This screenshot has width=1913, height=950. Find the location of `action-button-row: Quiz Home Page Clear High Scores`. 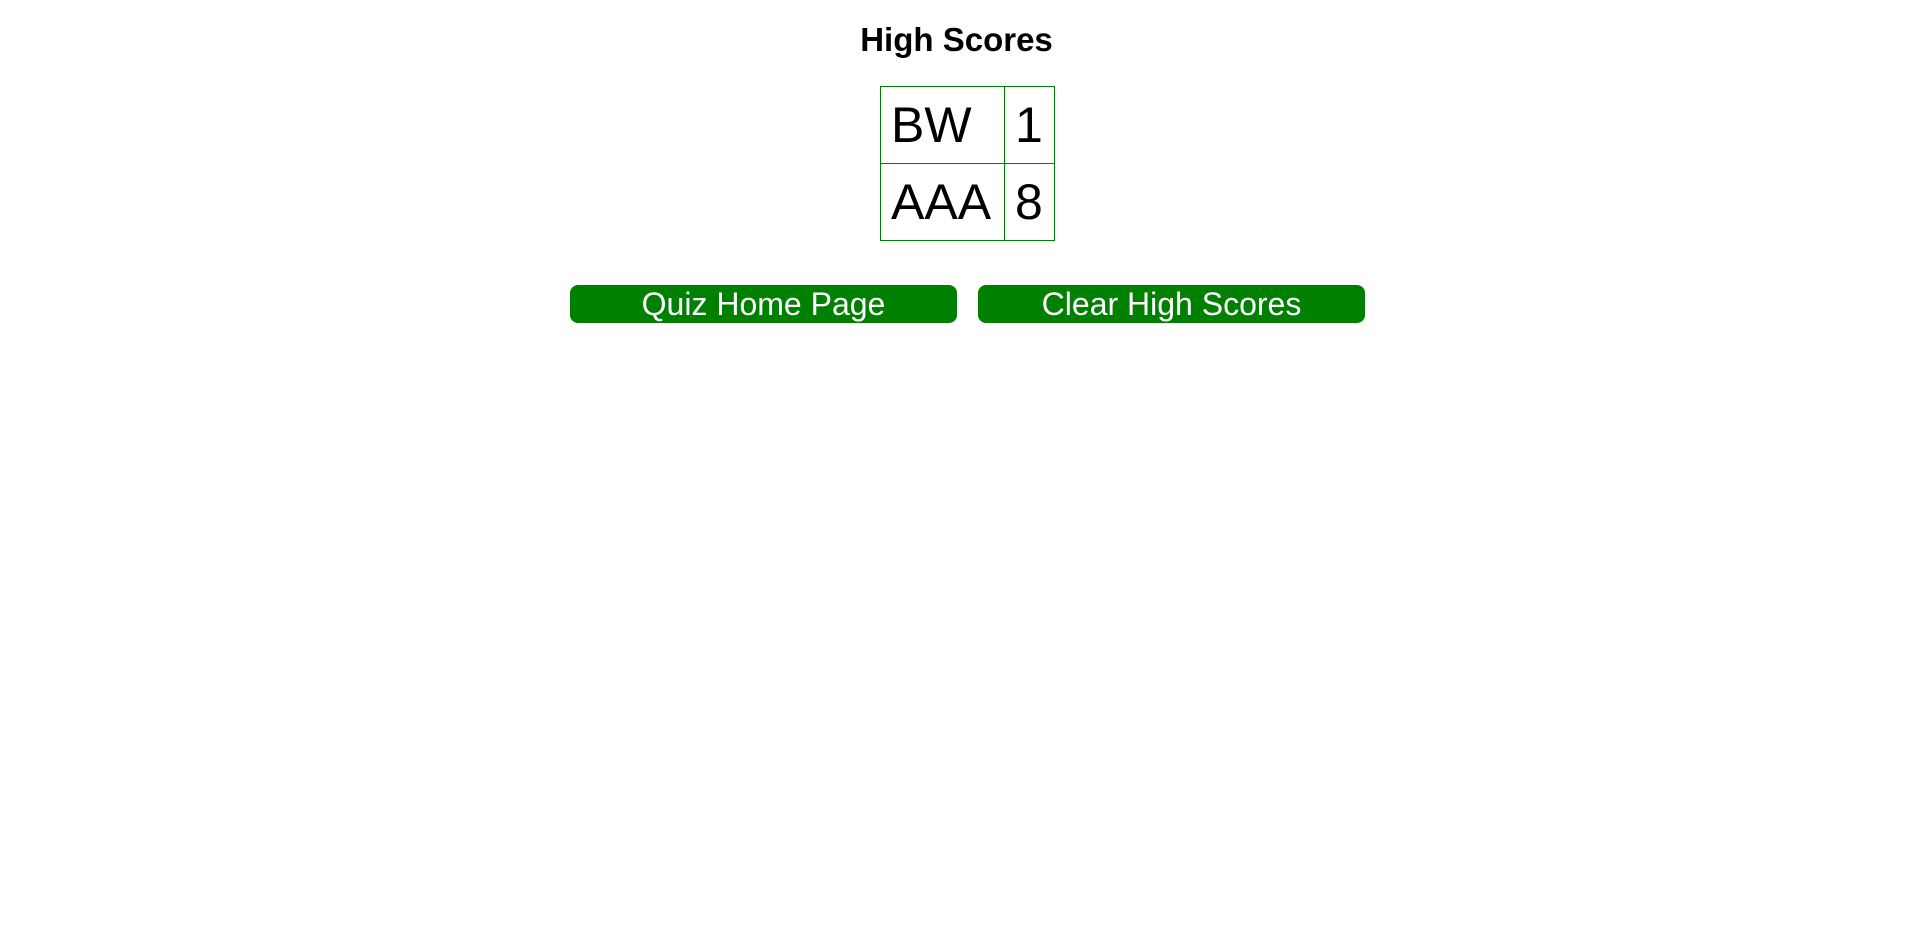

action-button-row: Quiz Home Page Clear High Scores is located at coordinates (967, 304).